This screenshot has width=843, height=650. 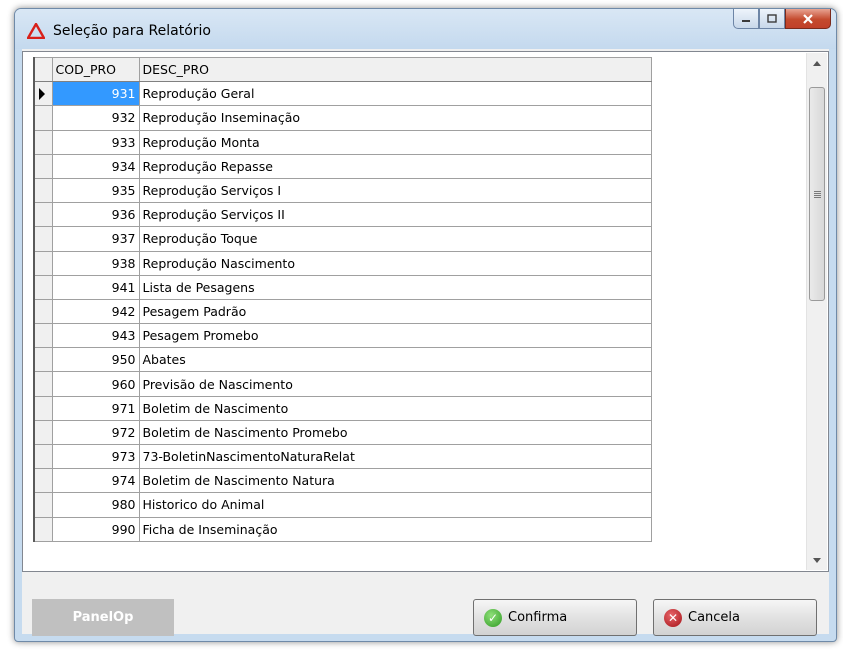 I want to click on cell-desc-pro: Reprodução Serviços I, so click(x=395, y=190).